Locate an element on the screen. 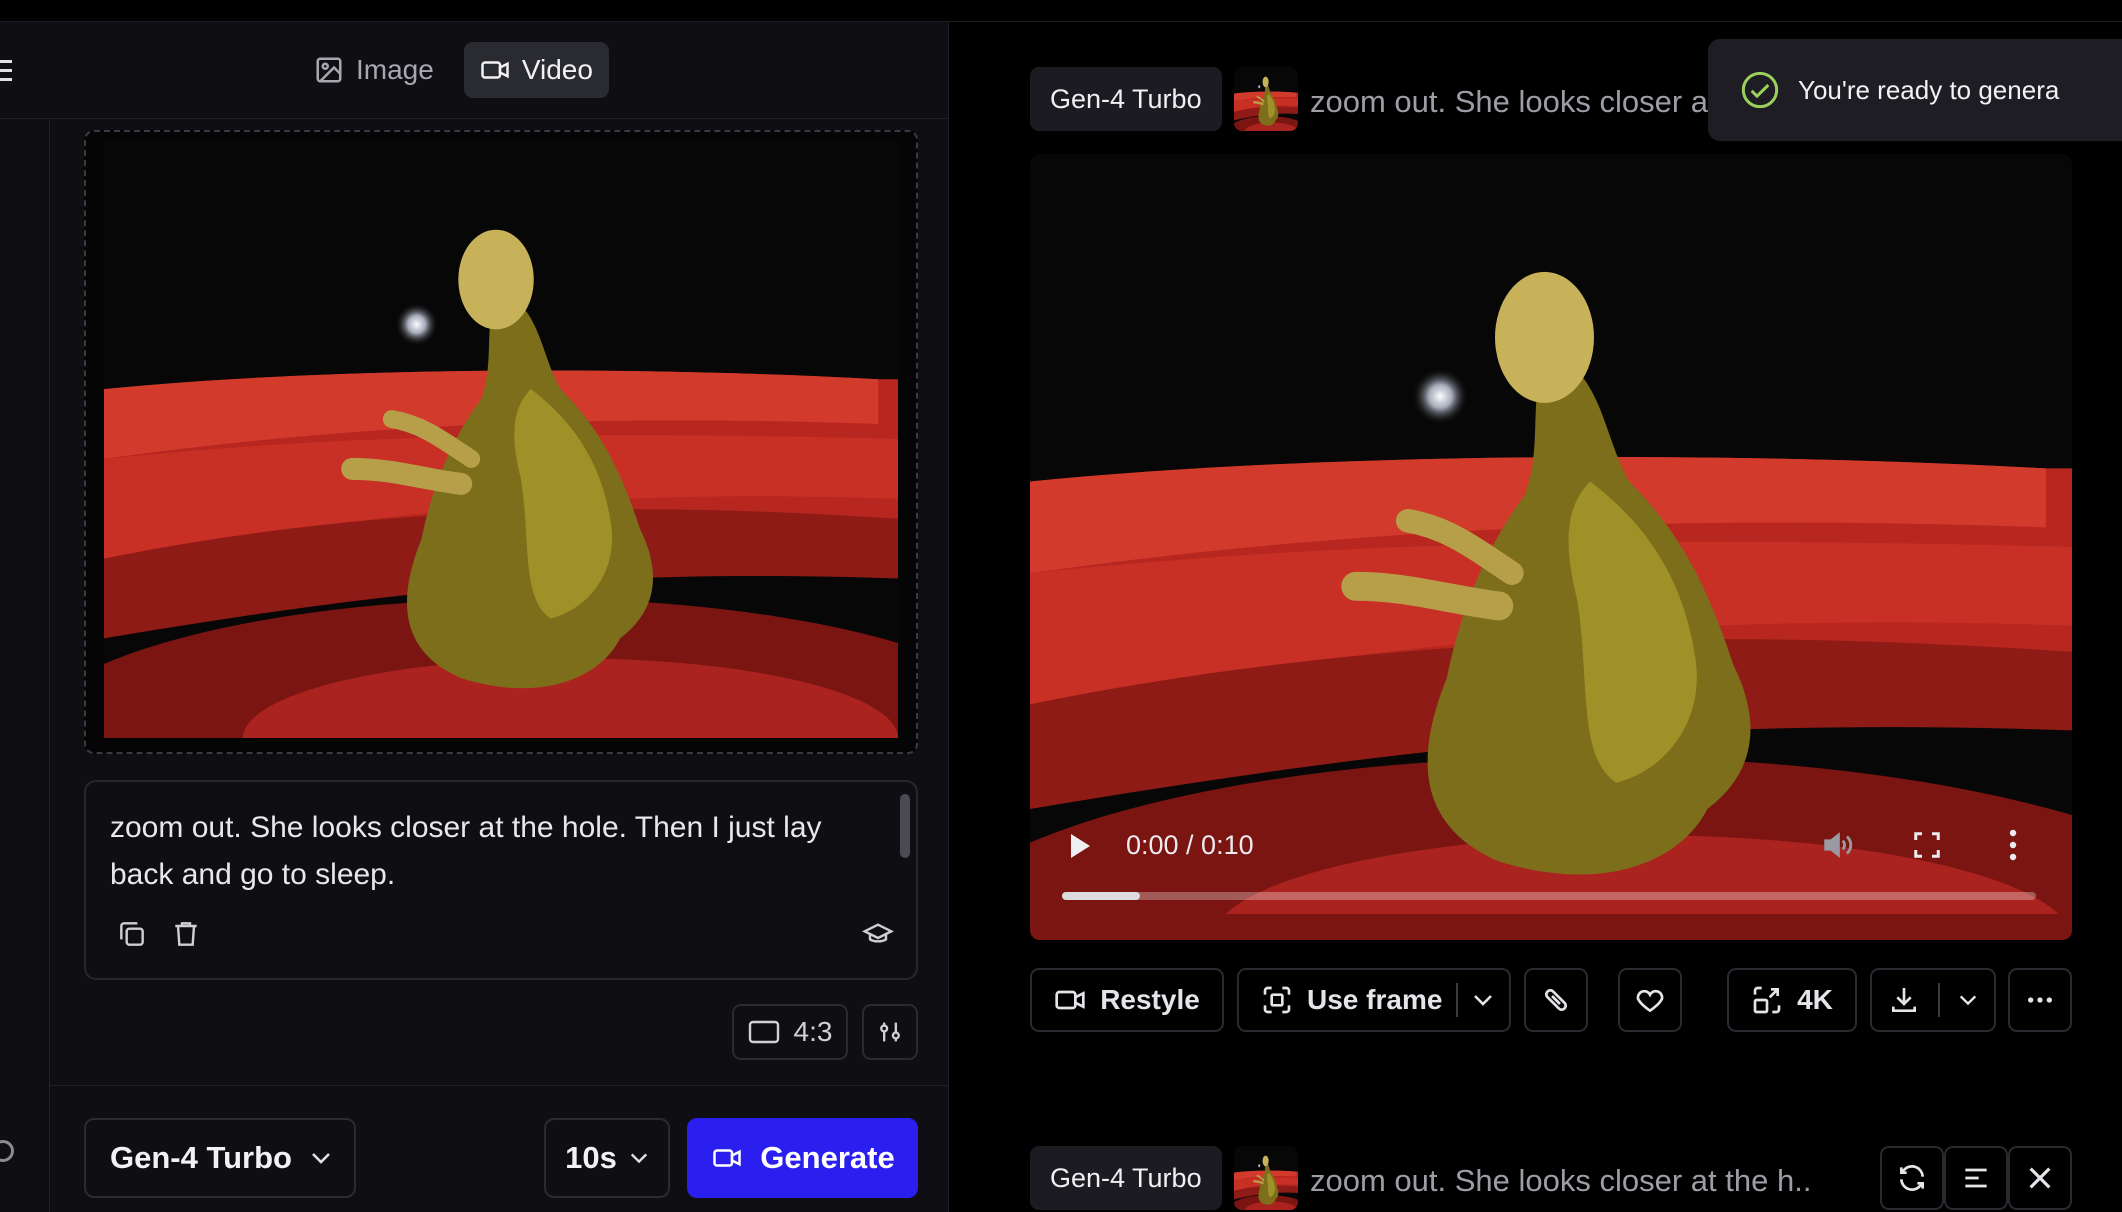 The width and height of the screenshot is (2122, 1212). tab-video: Video is located at coordinates (536, 70).